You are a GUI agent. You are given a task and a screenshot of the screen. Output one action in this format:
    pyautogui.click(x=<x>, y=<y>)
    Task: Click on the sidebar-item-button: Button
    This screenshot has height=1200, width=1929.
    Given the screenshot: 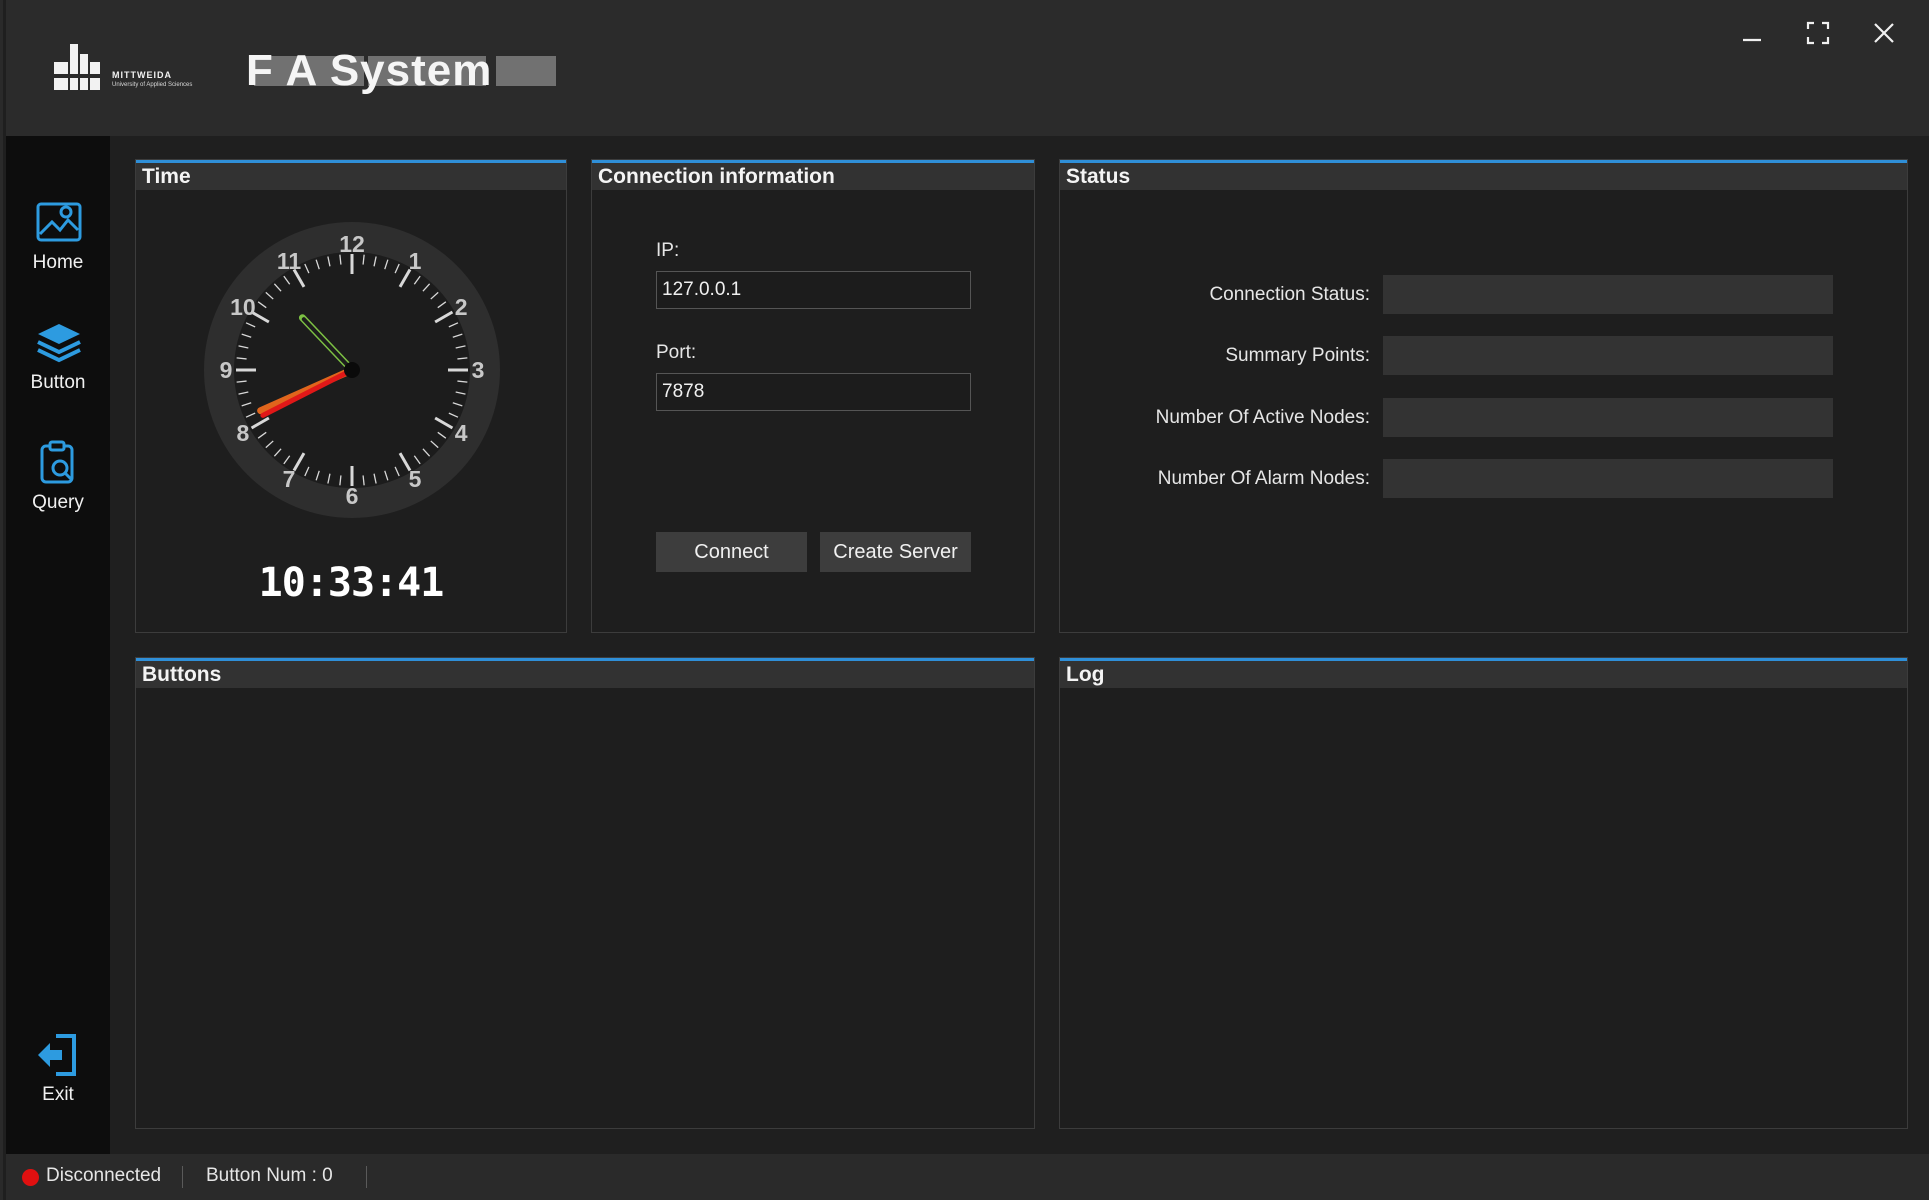 What is the action you would take?
    pyautogui.click(x=58, y=370)
    